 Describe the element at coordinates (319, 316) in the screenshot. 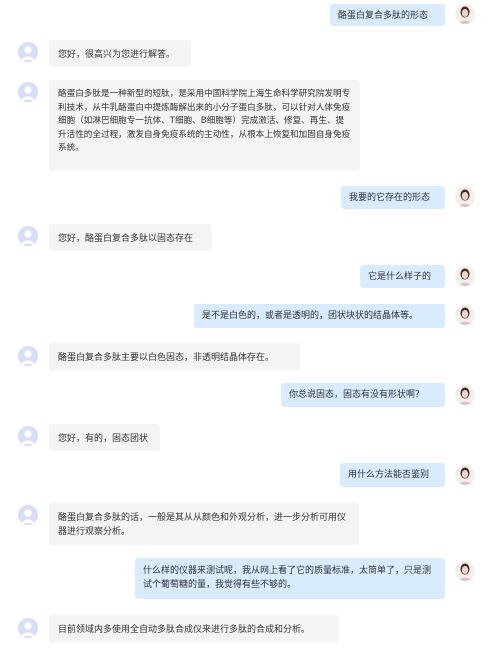

I see `user-message-bubble: 是不是白色的，或者是透明的，团状块状的结晶体等。` at that location.